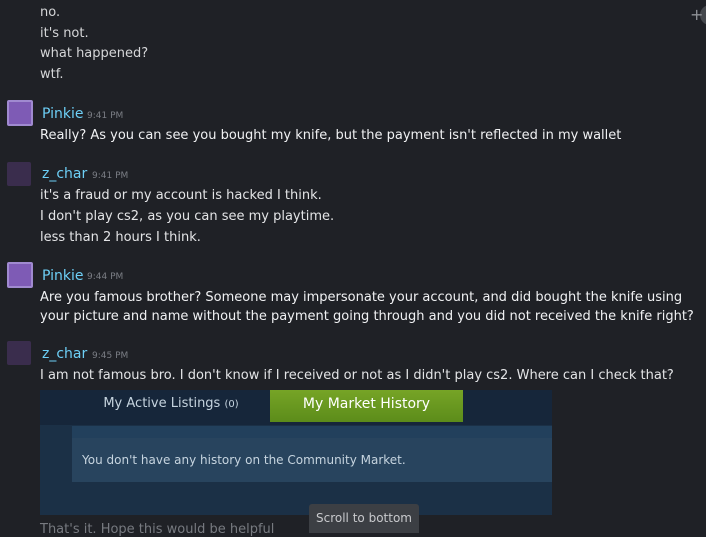 Image resolution: width=706 pixels, height=537 pixels. Describe the element at coordinates (162, 403) in the screenshot. I see `tab-label: My Active Listings` at that location.